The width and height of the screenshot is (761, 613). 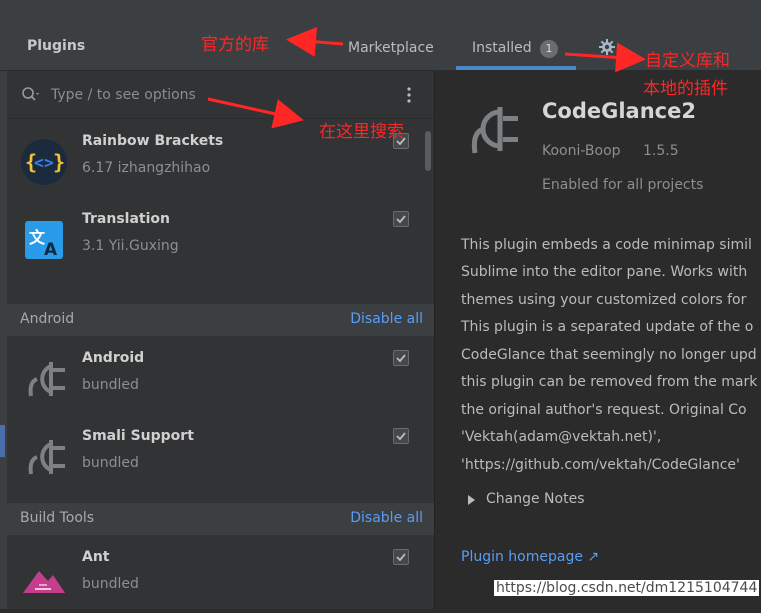 What do you see at coordinates (361, 132) in the screenshot?
I see `annotation-search-here: 在这里搜索` at bounding box center [361, 132].